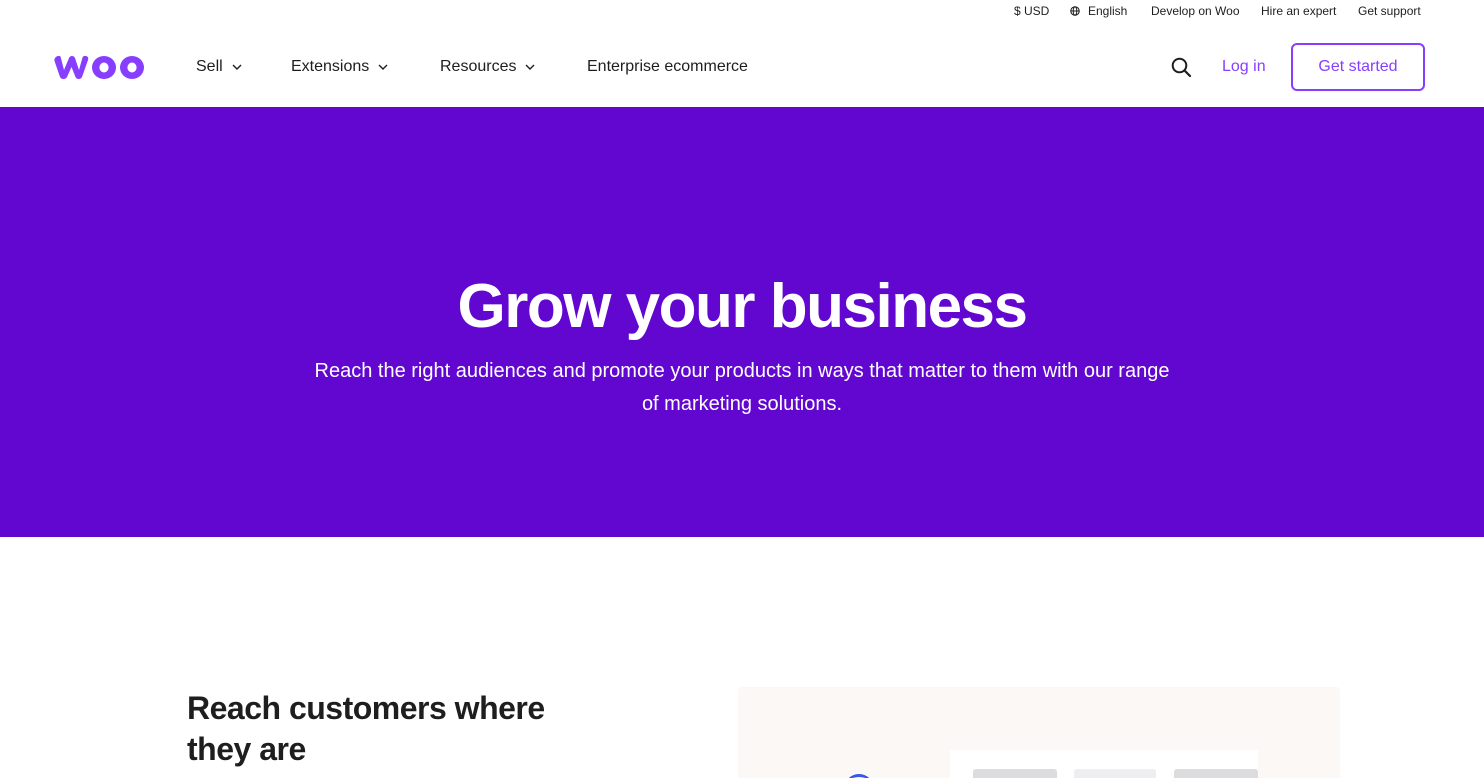  What do you see at coordinates (1389, 11) in the screenshot?
I see `get-support-link: Get support` at bounding box center [1389, 11].